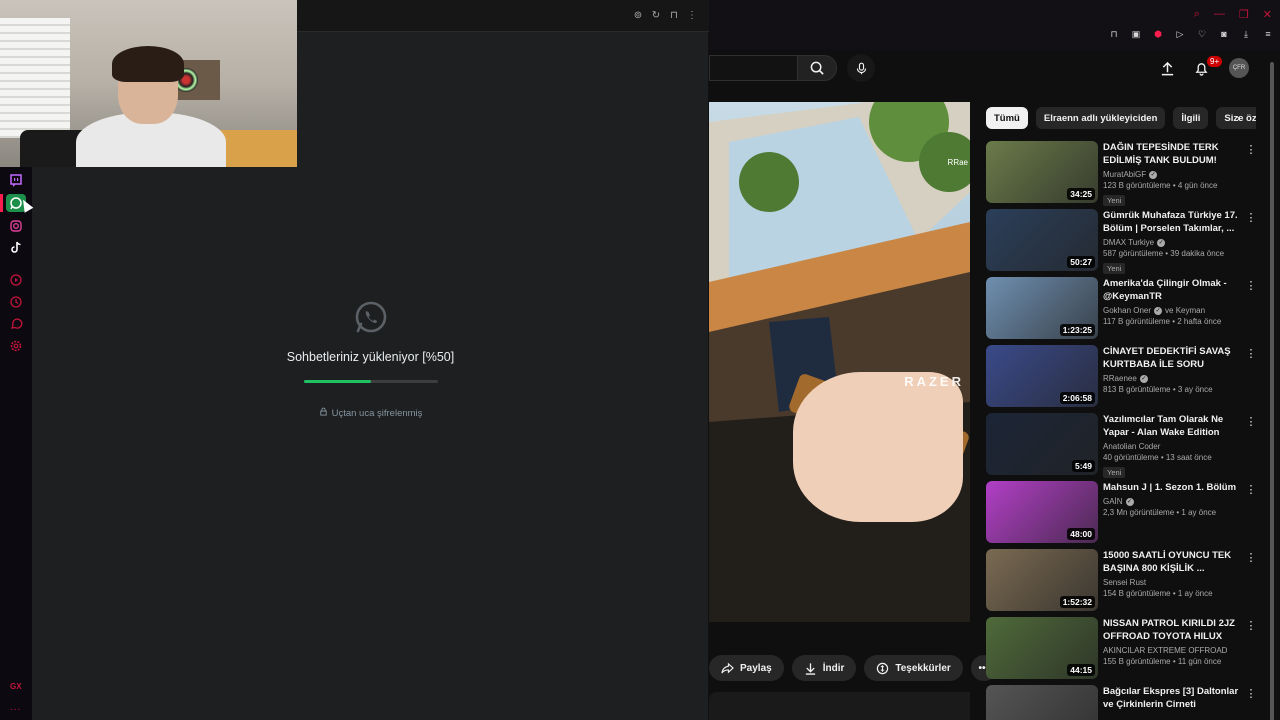 The image size is (1280, 720). Describe the element at coordinates (1113, 501) in the screenshot. I see `channel-name: GAİN` at that location.